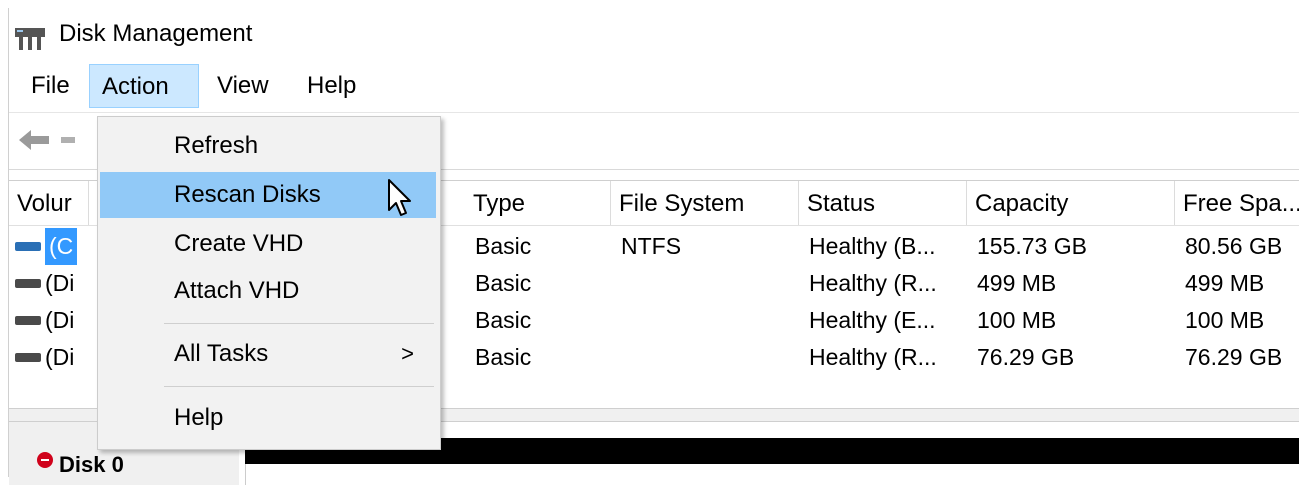 The width and height of the screenshot is (1301, 485). I want to click on menu-item-create-vhd: Create VHD, so click(268, 244).